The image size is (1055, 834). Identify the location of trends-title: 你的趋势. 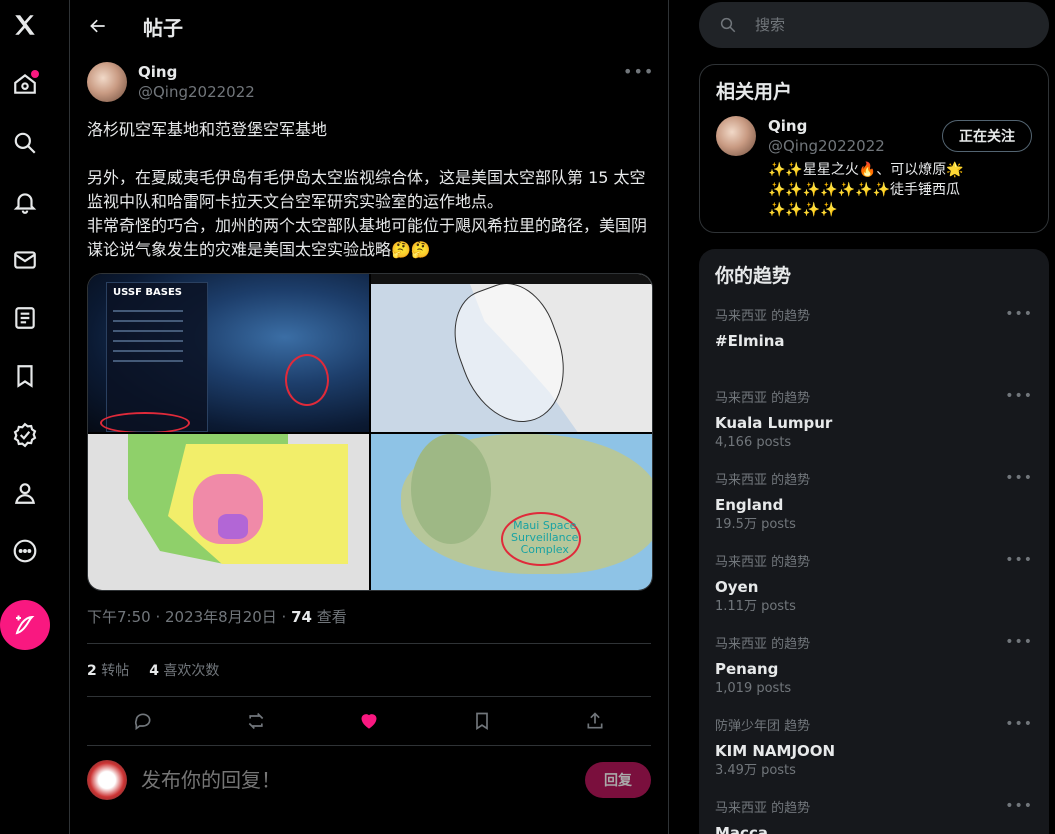
(753, 276).